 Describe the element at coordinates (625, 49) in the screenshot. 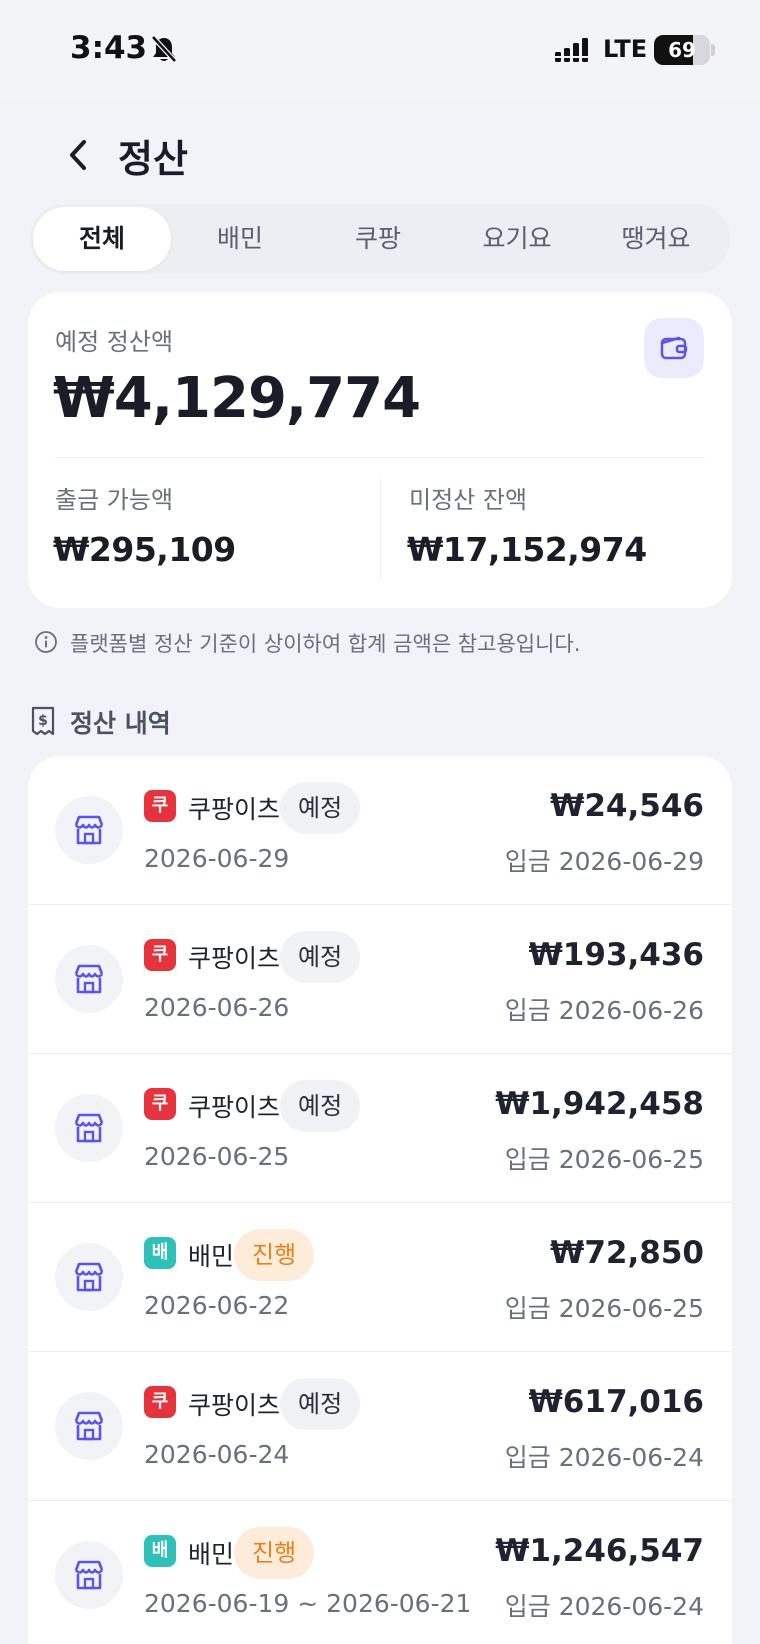

I see `network-label: LTE` at that location.